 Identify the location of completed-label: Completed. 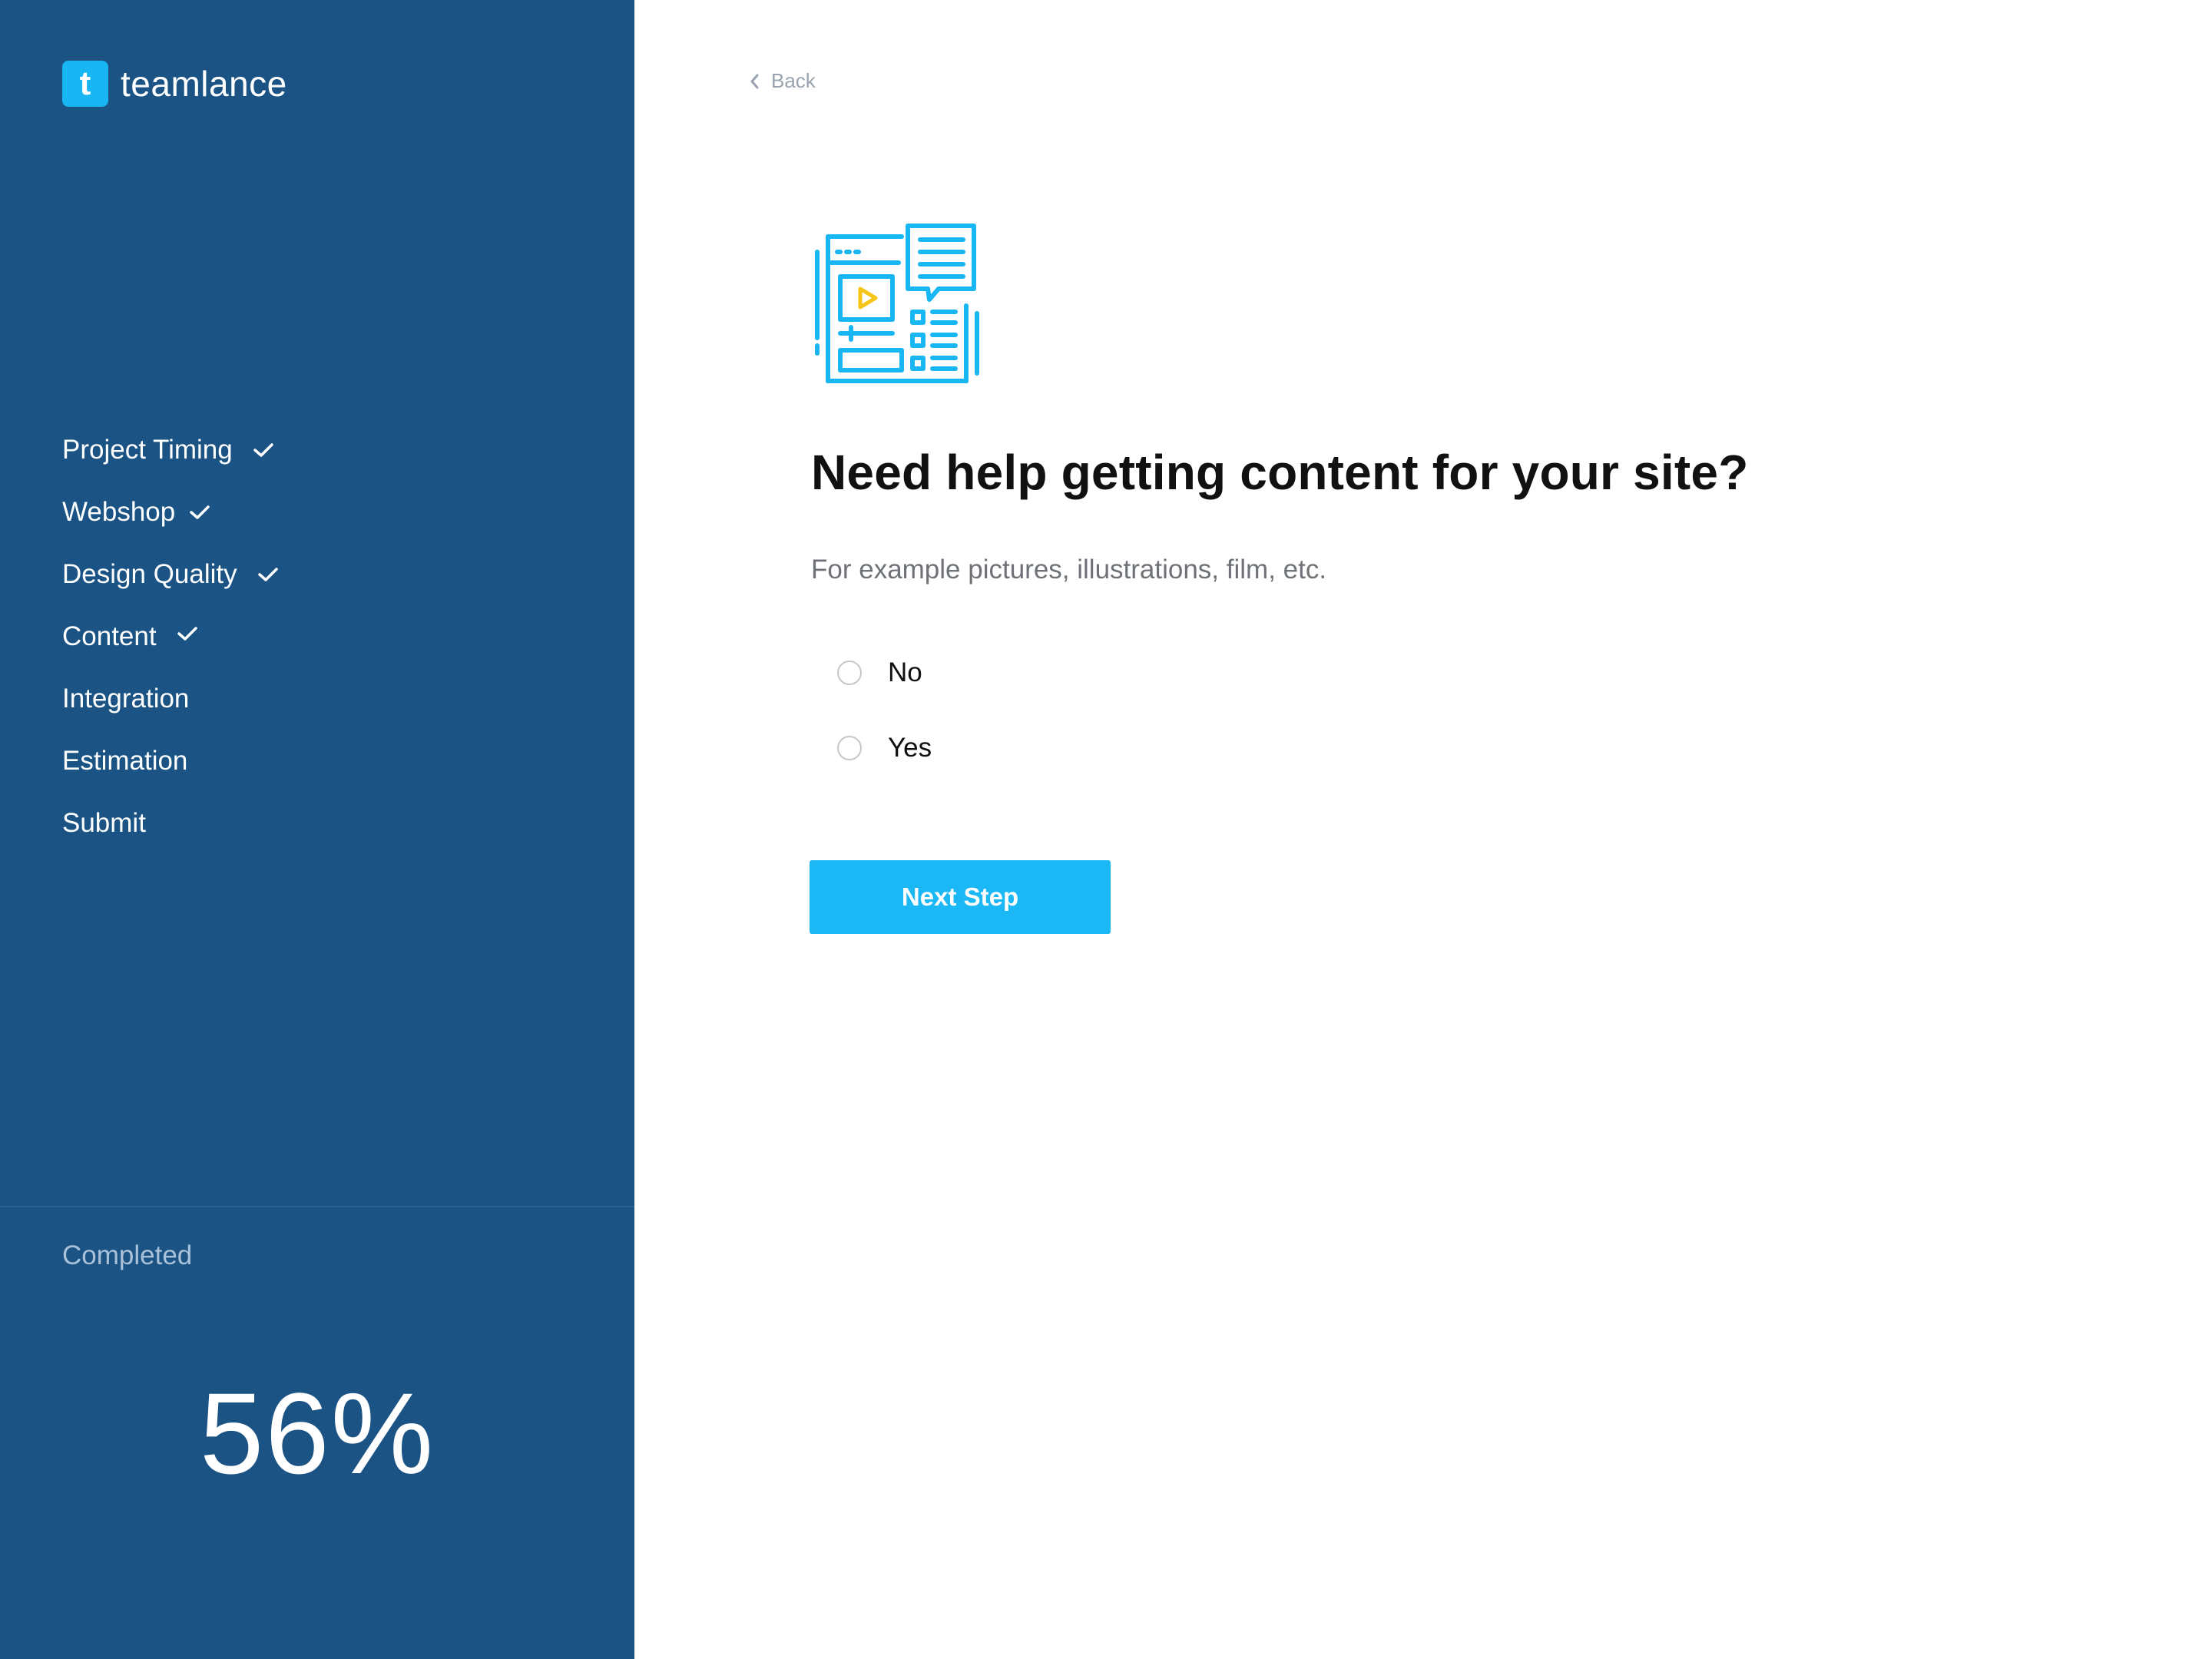
(127, 1255).